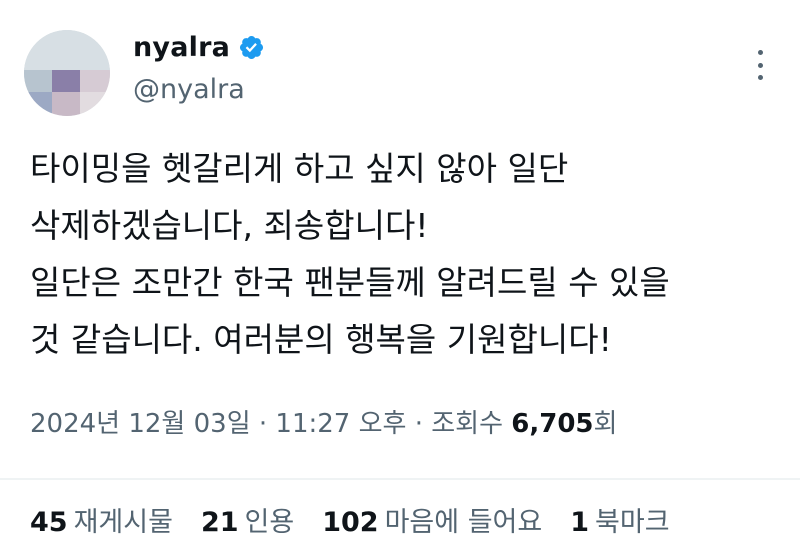 This screenshot has width=800, height=558. Describe the element at coordinates (270, 424) in the screenshot. I see `timestamp: 2024년 12월 03일 · 11:27 오후 · 조회수` at that location.